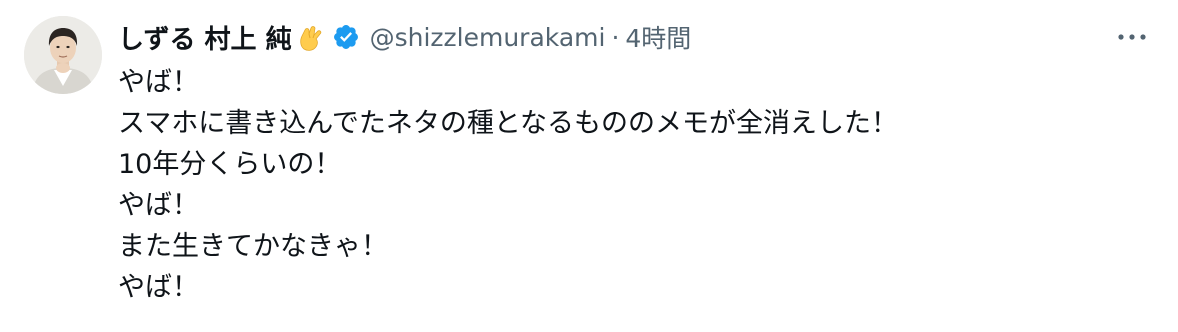 The image size is (1178, 332). Describe the element at coordinates (253, 246) in the screenshot. I see `tweet-text-line: また生きてかなきゃ！` at that location.